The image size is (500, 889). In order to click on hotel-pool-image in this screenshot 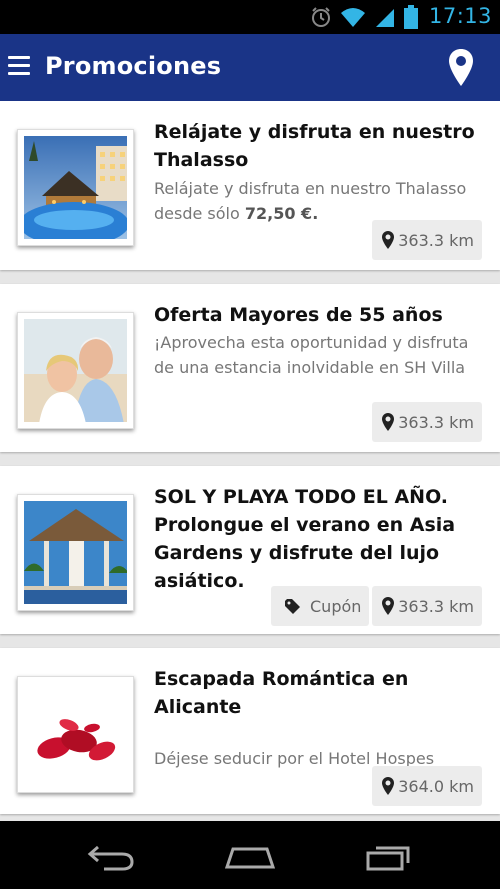, I will do `click(75, 187)`.